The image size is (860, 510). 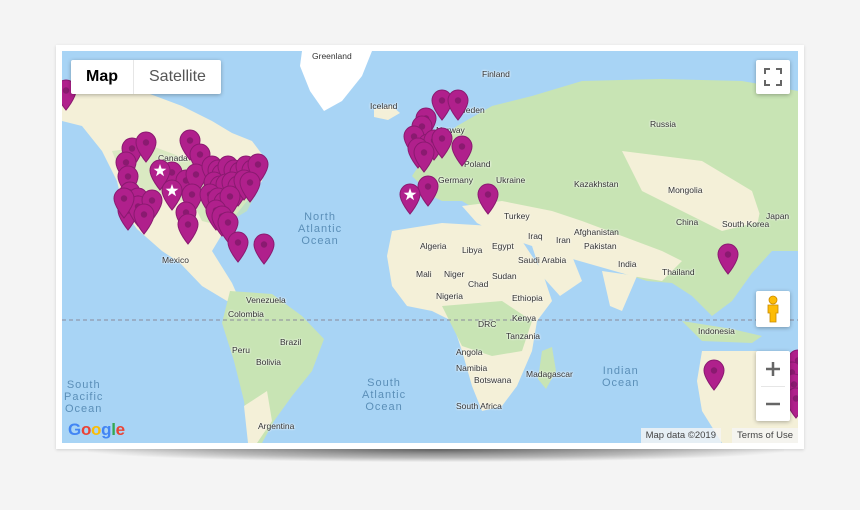 I want to click on zoom-in-button, so click(x=773, y=369).